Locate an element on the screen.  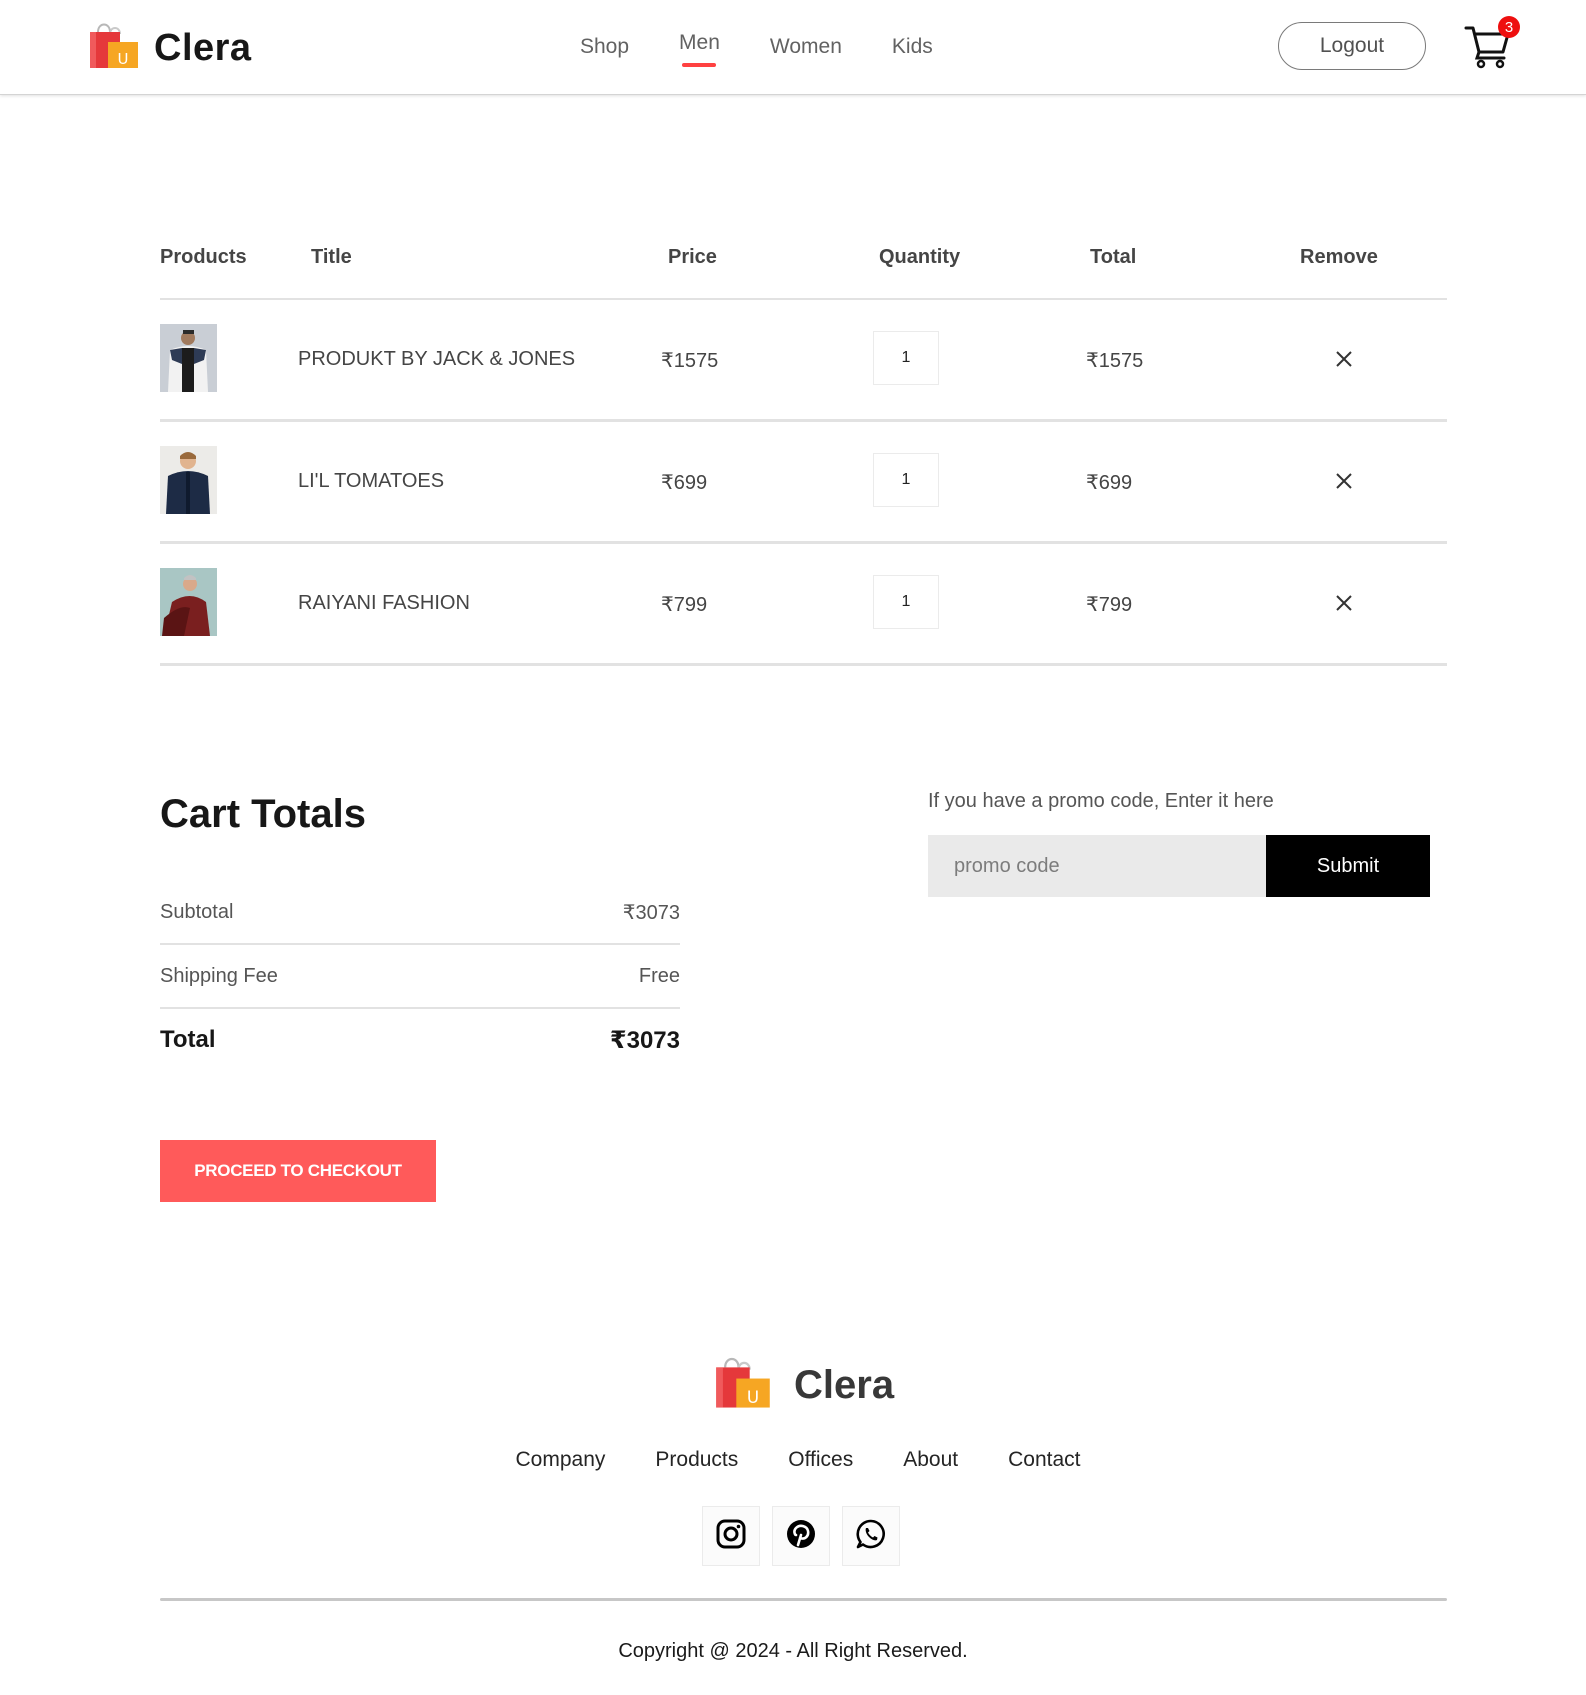
footer-link-products: Products is located at coordinates (696, 1460).